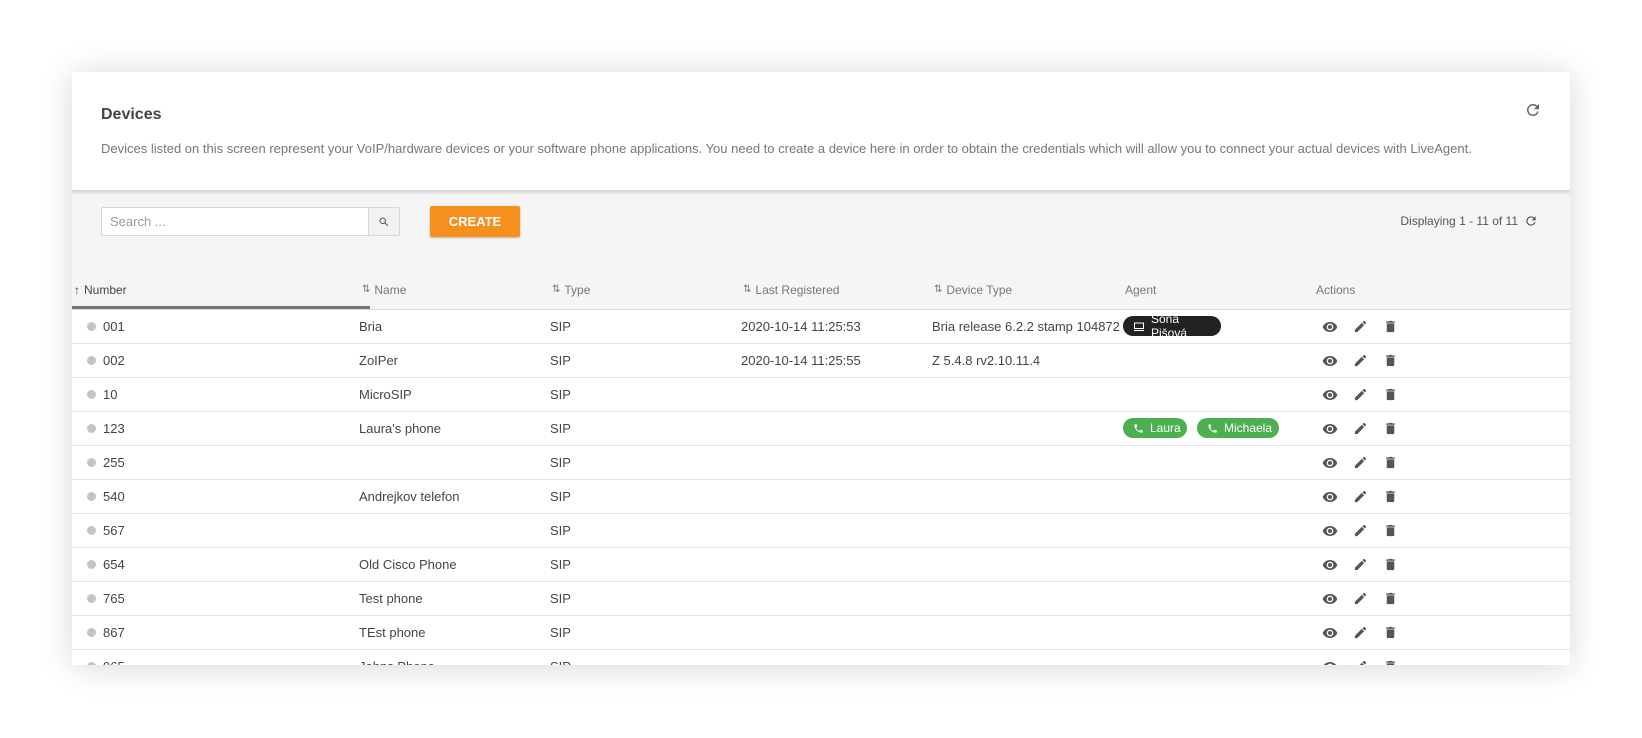 The height and width of the screenshot is (738, 1642). I want to click on device-name: TEst phone, so click(392, 632).